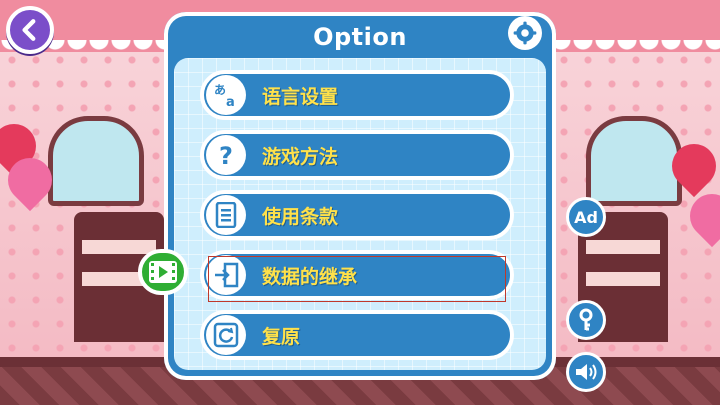 This screenshot has width=720, height=405. I want to click on heart-window-right, so click(634, 161).